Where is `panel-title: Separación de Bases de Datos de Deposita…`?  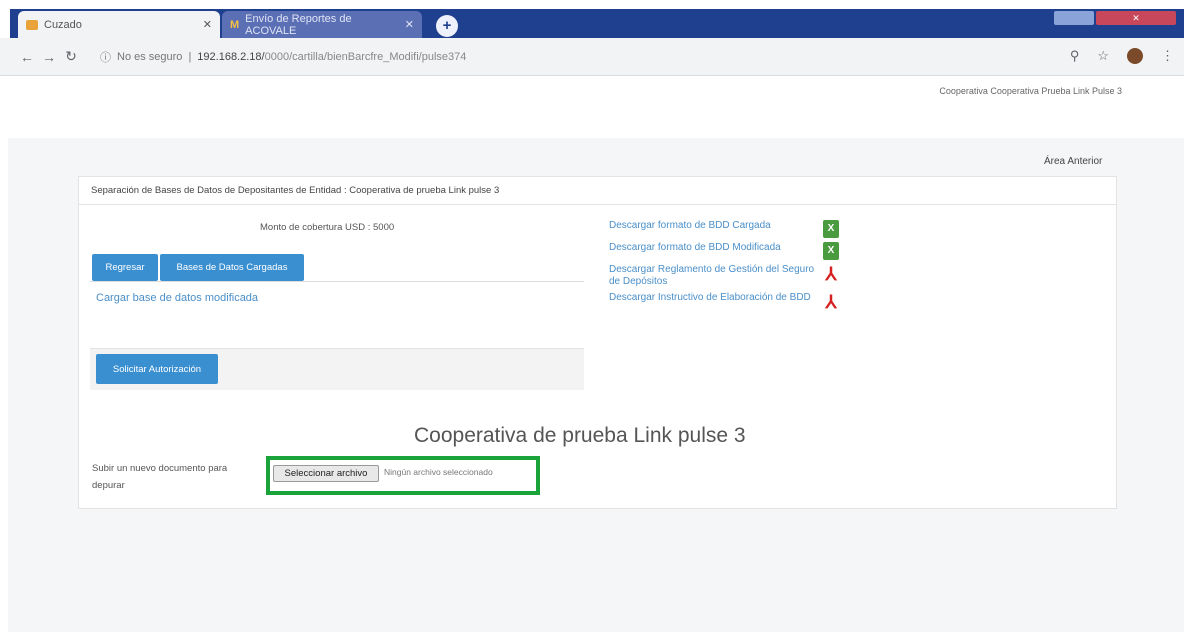
panel-title: Separación de Bases de Datos de Deposita… is located at coordinates (597, 191).